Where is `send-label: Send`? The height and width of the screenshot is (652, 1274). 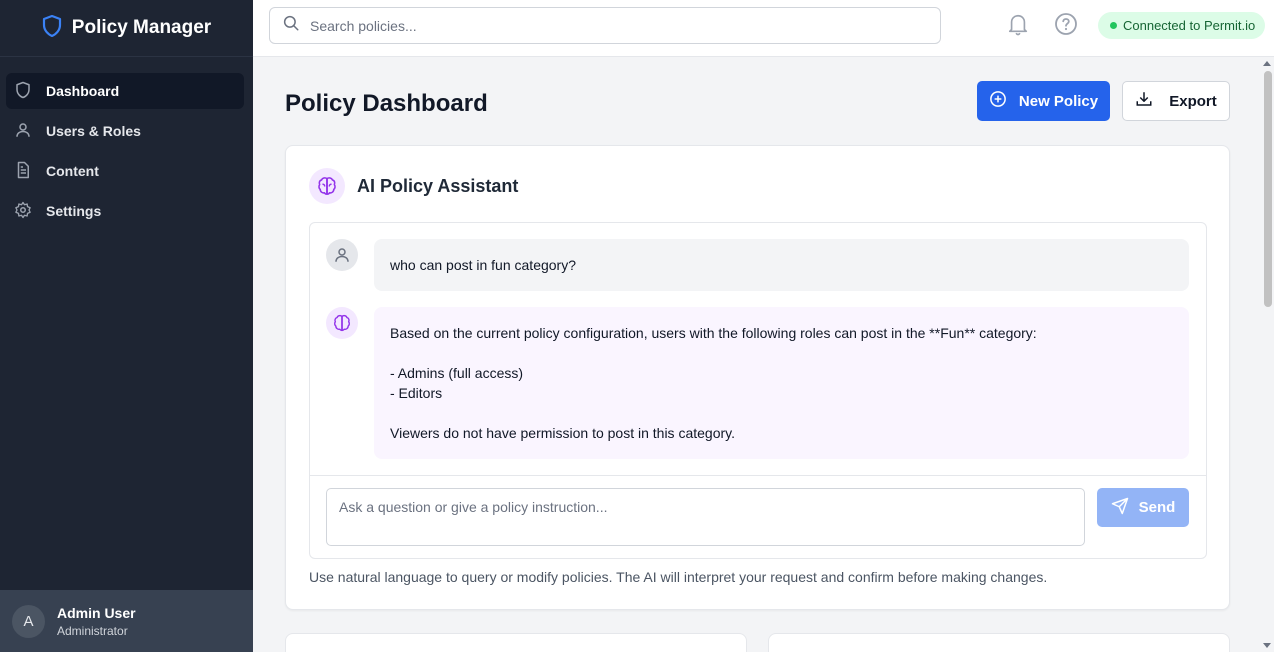
send-label: Send is located at coordinates (1157, 507).